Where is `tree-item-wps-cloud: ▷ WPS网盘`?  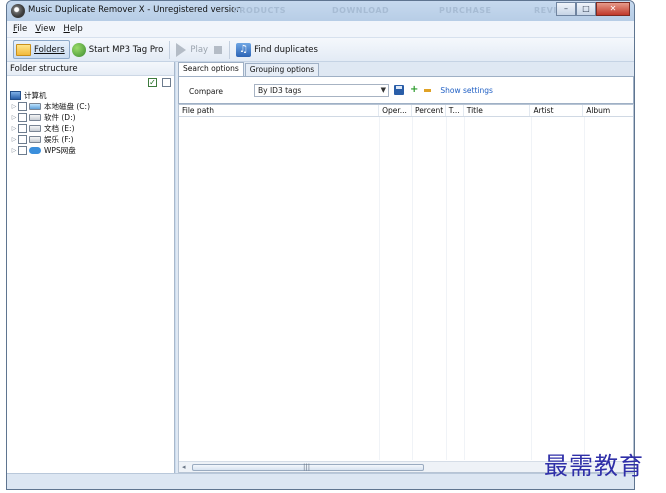
tree-item-wps-cloud: ▷ WPS网盘 is located at coordinates (90, 150).